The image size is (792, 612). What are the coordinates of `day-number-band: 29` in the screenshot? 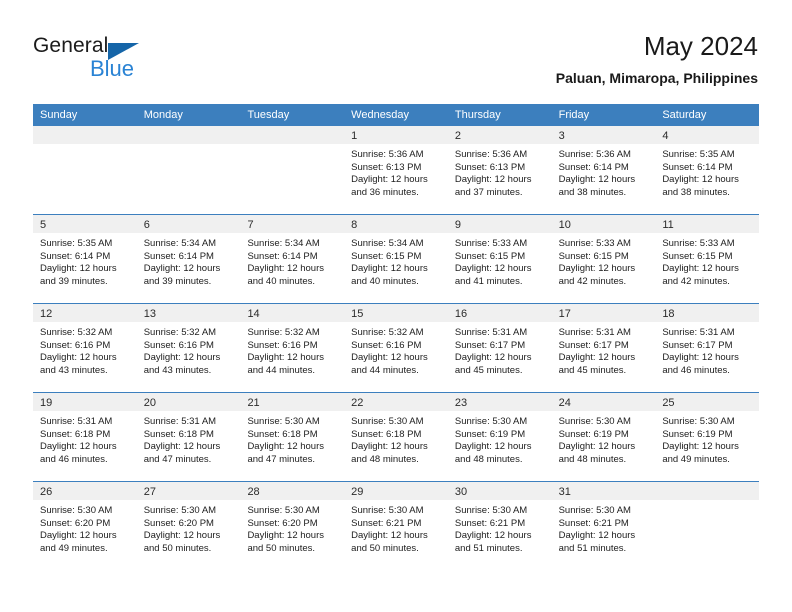 It's located at (396, 491).